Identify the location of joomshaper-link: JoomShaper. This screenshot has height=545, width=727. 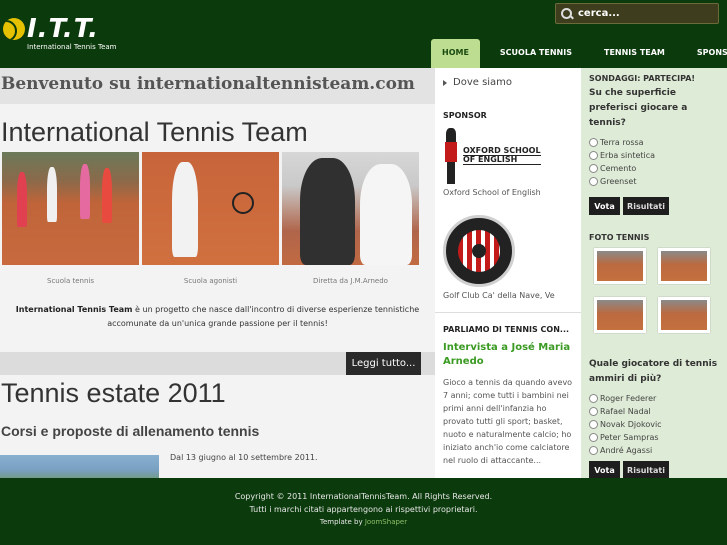
(386, 522).